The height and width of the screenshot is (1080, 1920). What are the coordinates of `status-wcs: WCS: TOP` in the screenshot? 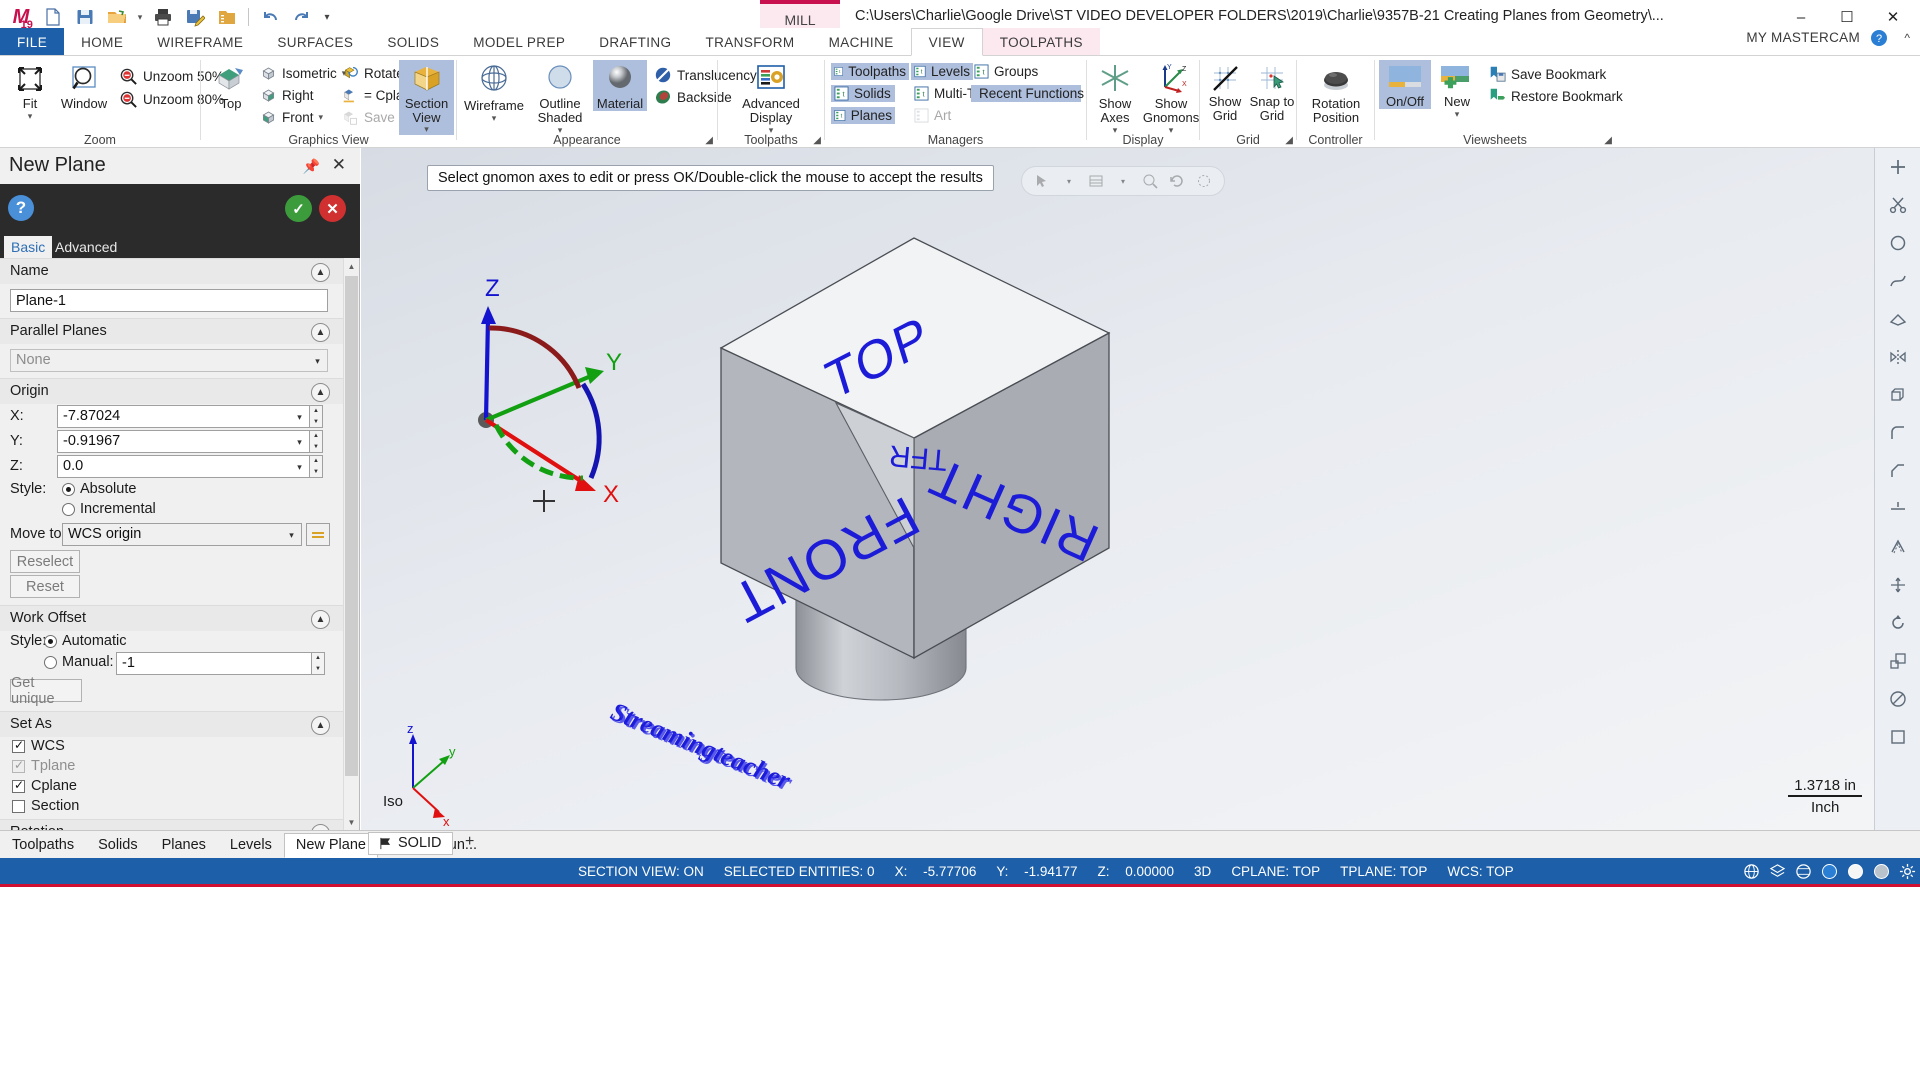 It's located at (1480, 871).